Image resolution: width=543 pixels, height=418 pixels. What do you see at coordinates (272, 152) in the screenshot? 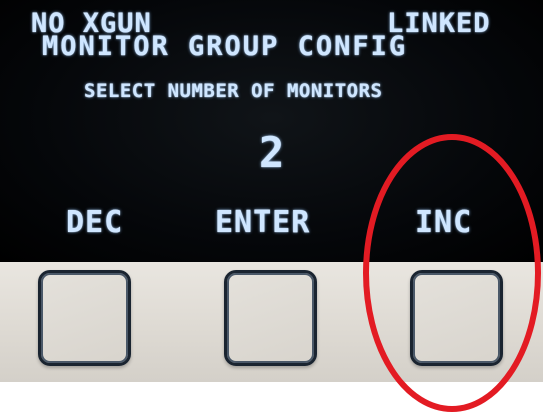
I see `monitor-count-value: 2` at bounding box center [272, 152].